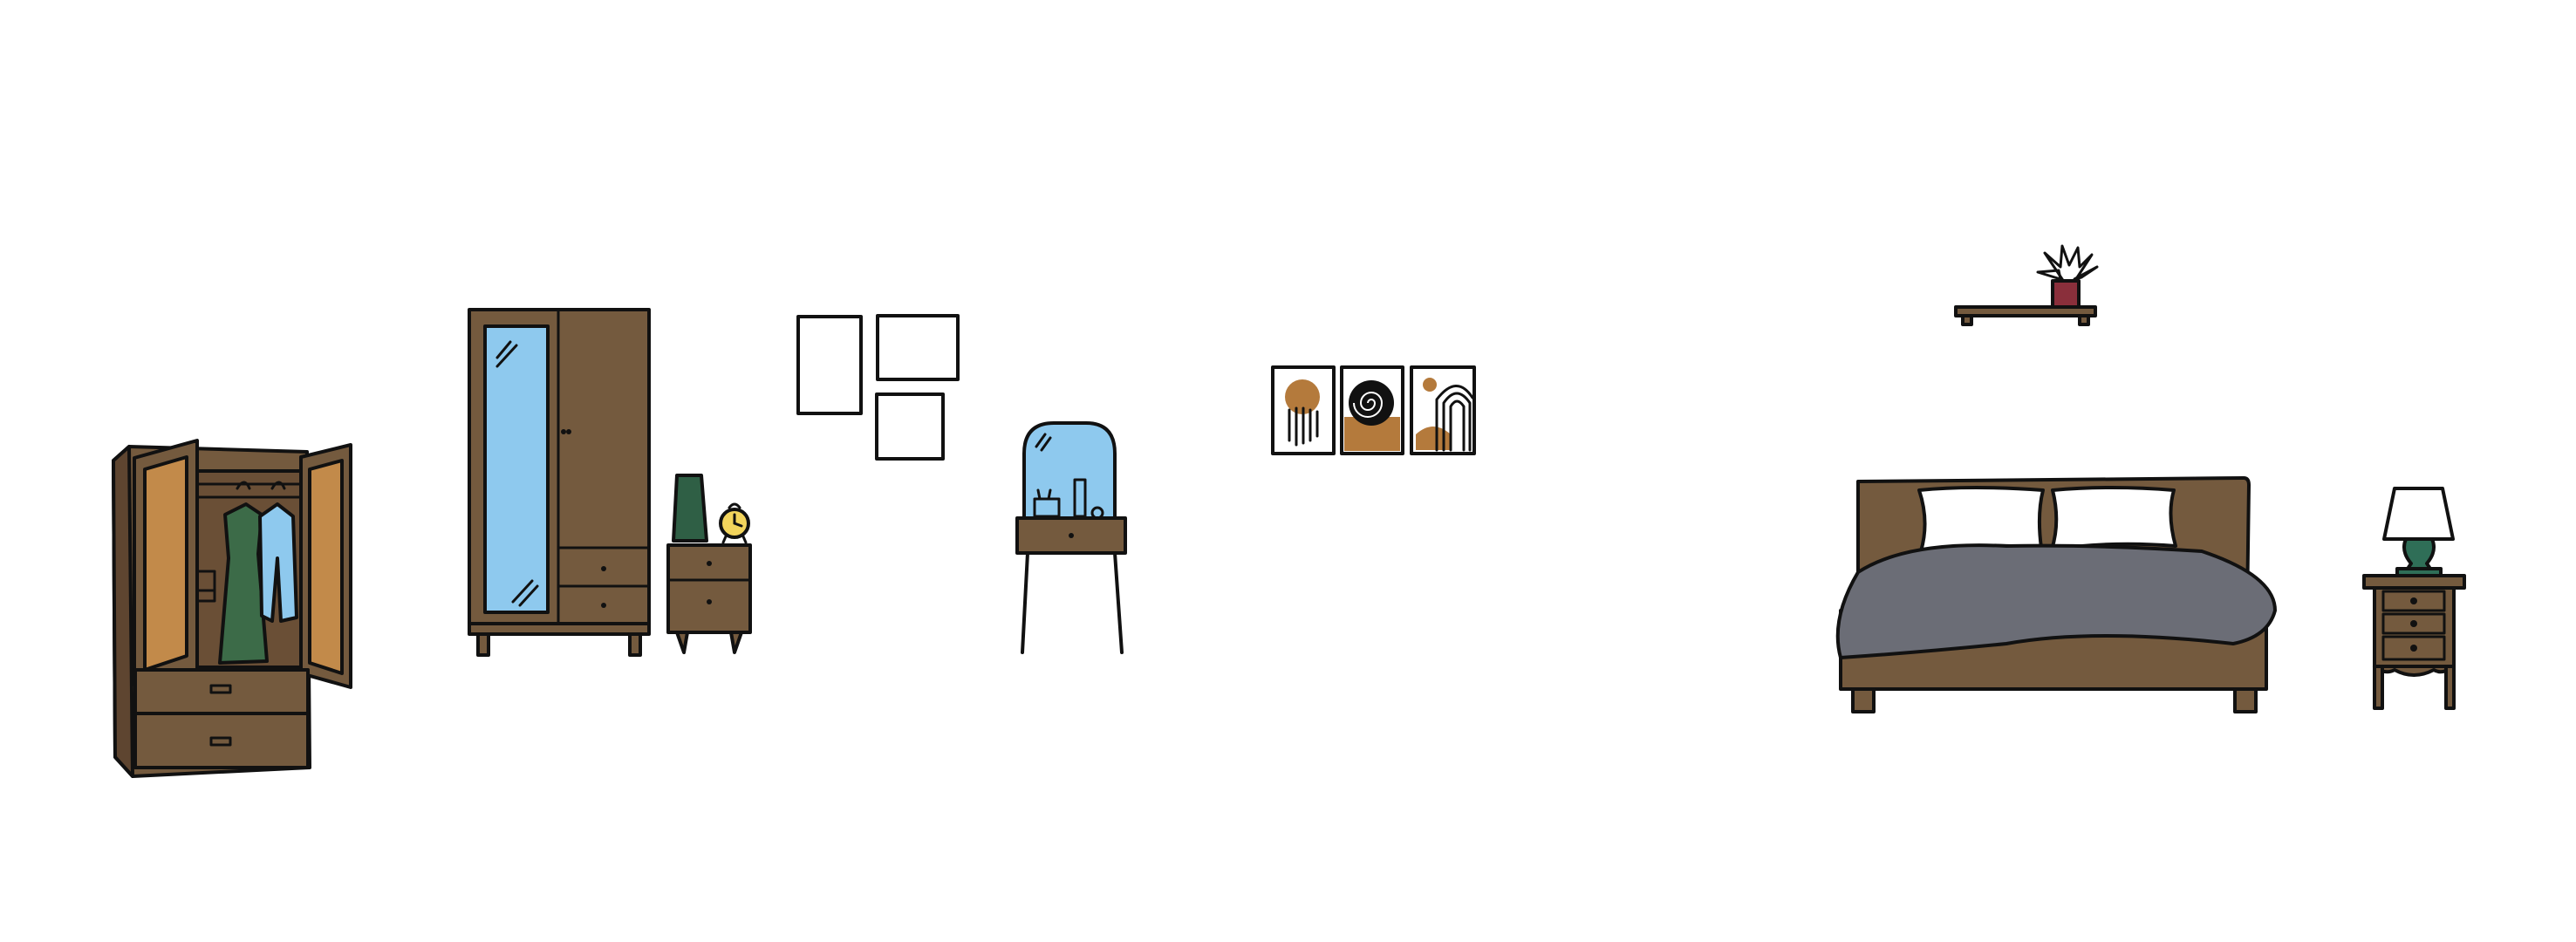  I want to click on bedside-table-with-lamp, so click(2414, 598).